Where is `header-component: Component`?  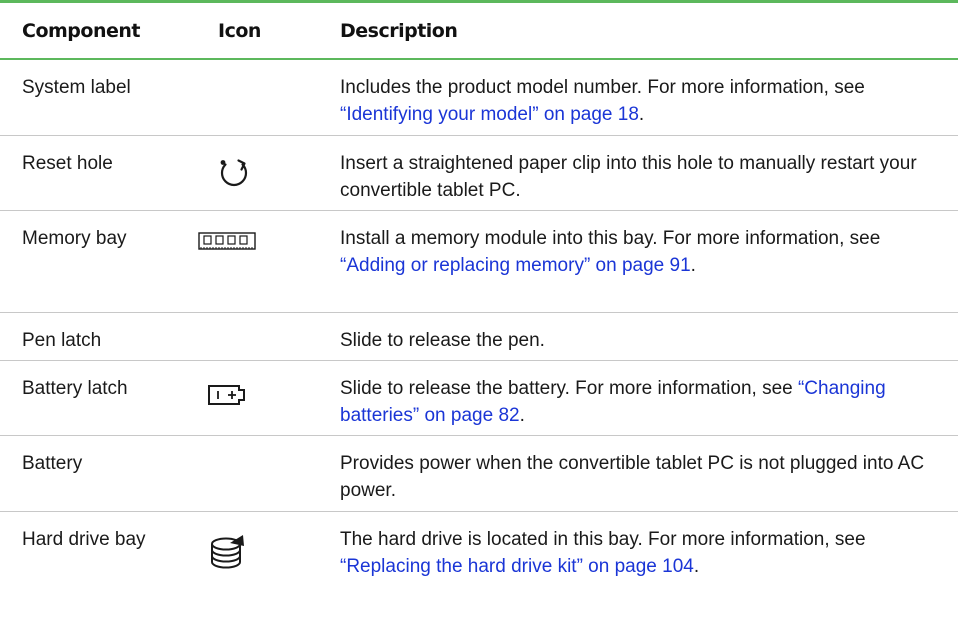 header-component: Component is located at coordinates (81, 30).